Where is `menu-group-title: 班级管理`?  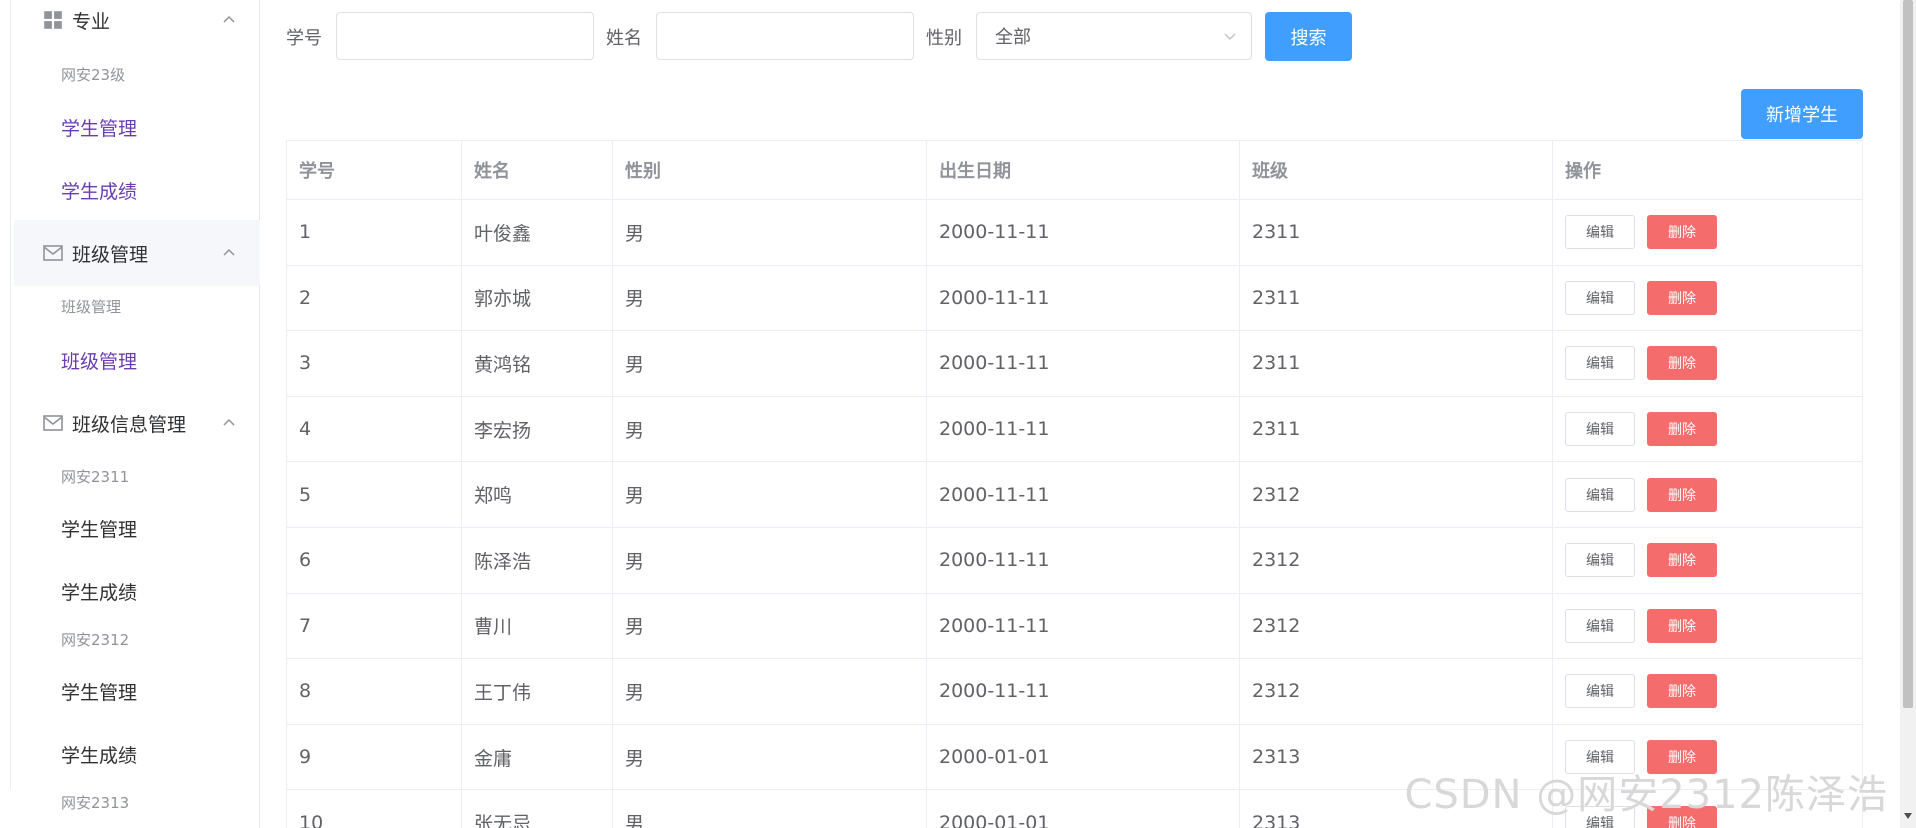 menu-group-title: 班级管理 is located at coordinates (110, 254).